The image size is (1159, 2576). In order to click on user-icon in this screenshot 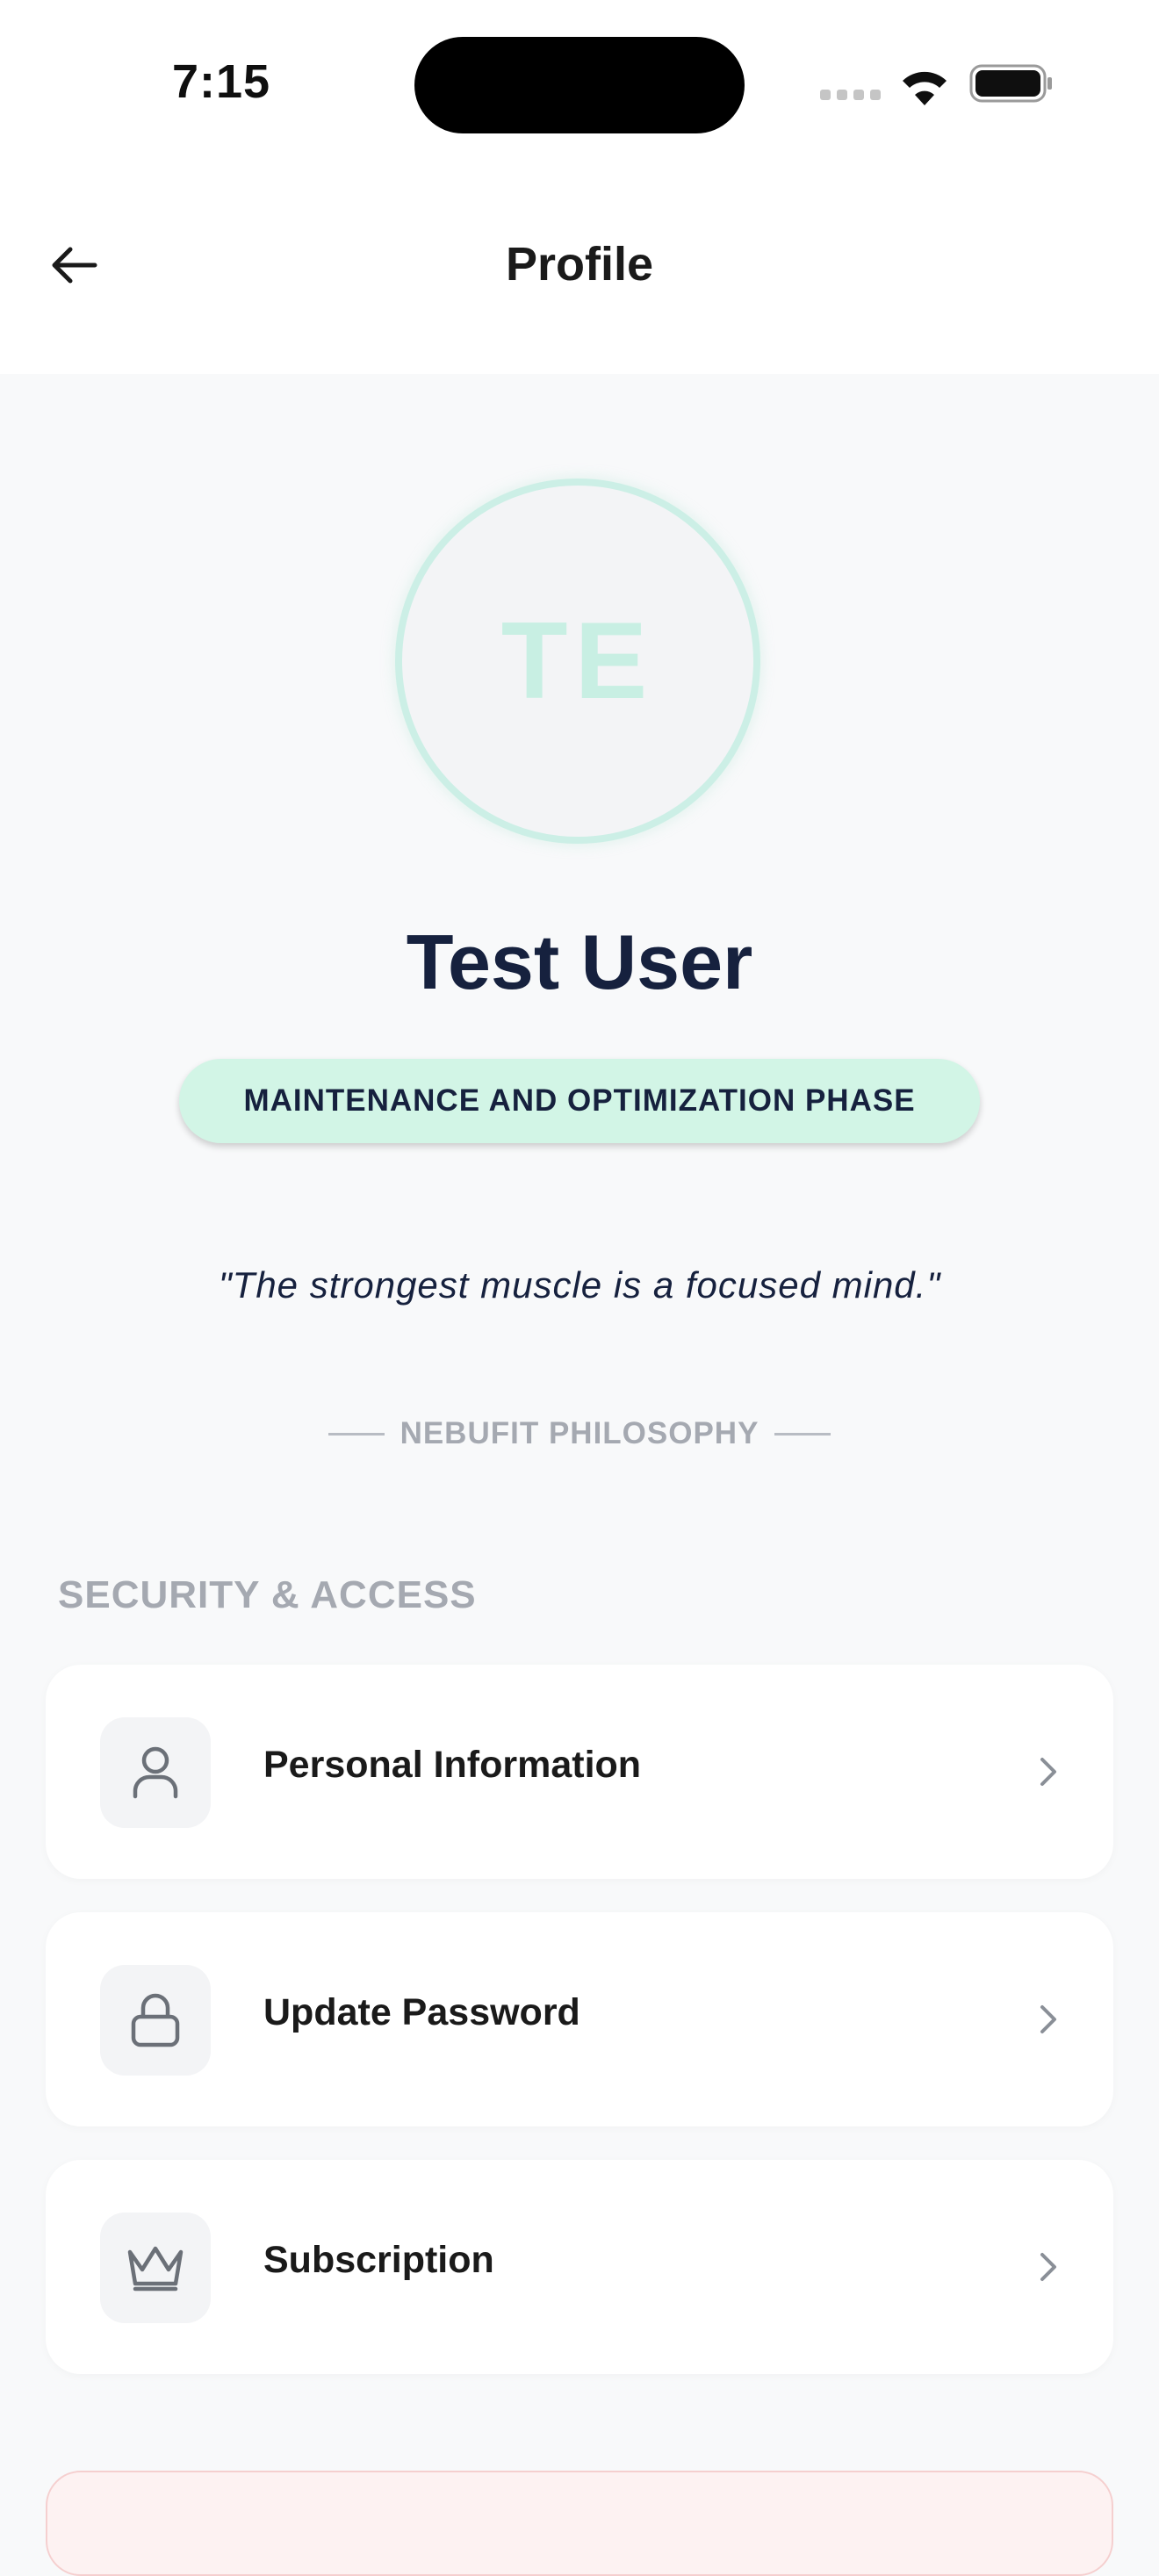, I will do `click(155, 1772)`.